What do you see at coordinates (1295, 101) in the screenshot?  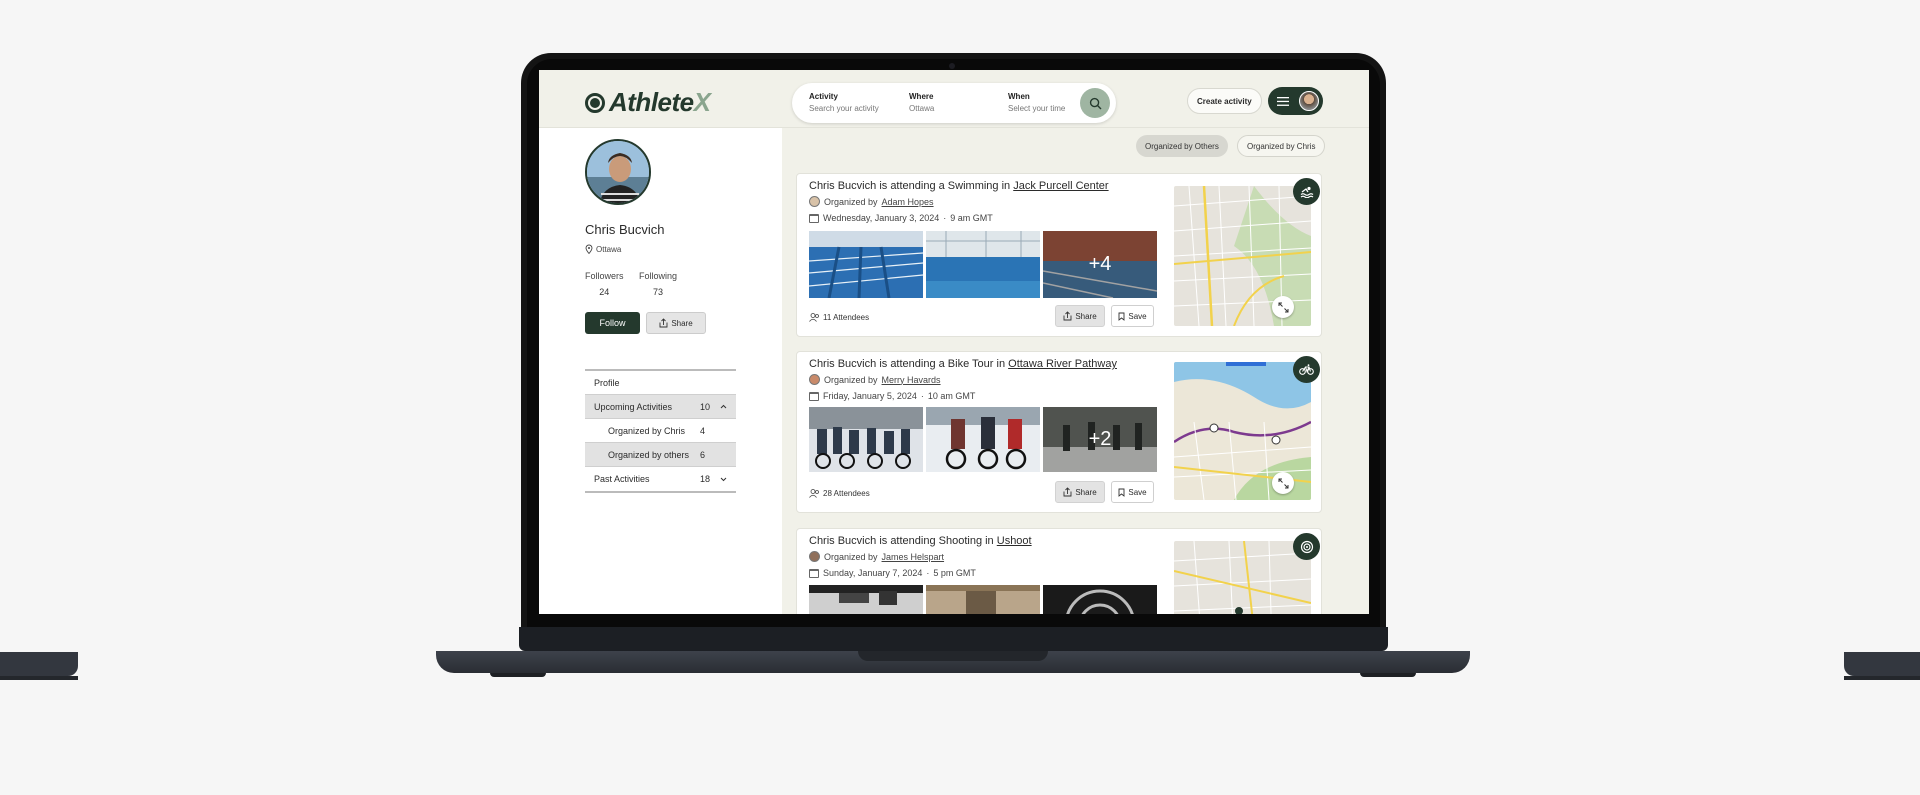 I see `account-menu-button` at bounding box center [1295, 101].